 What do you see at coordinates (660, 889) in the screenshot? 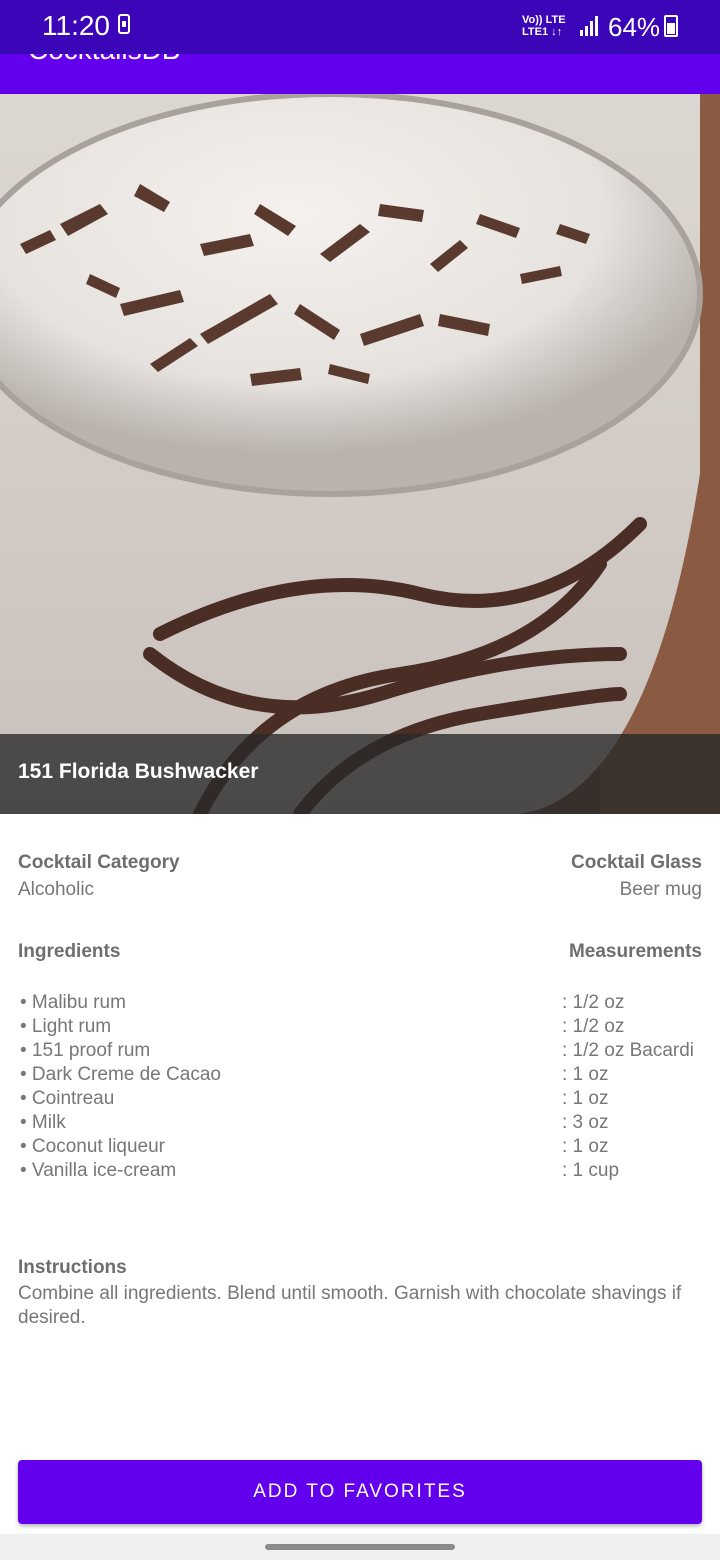
I see `glass-value: Beer mug` at bounding box center [660, 889].